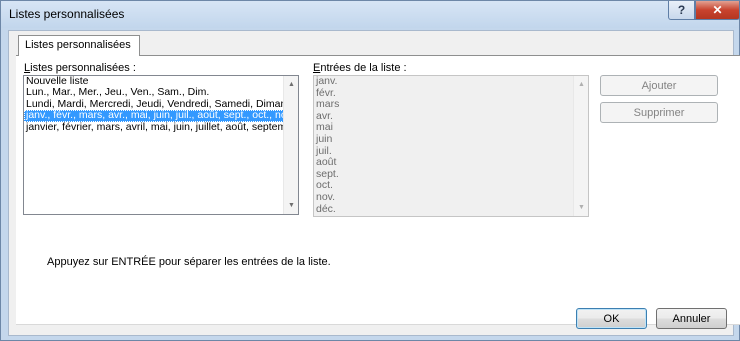 The image size is (740, 341). I want to click on delete-button: Supprimer, so click(659, 112).